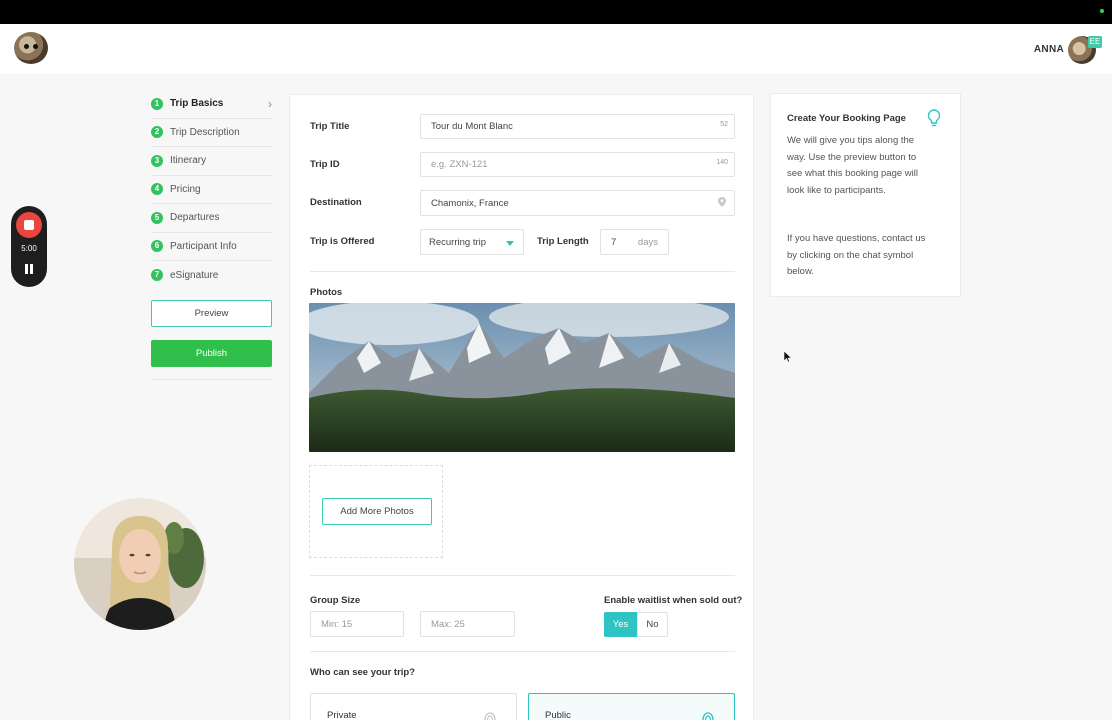 This screenshot has width=1112, height=720. What do you see at coordinates (1049, 49) in the screenshot?
I see `user-name: ANNA` at bounding box center [1049, 49].